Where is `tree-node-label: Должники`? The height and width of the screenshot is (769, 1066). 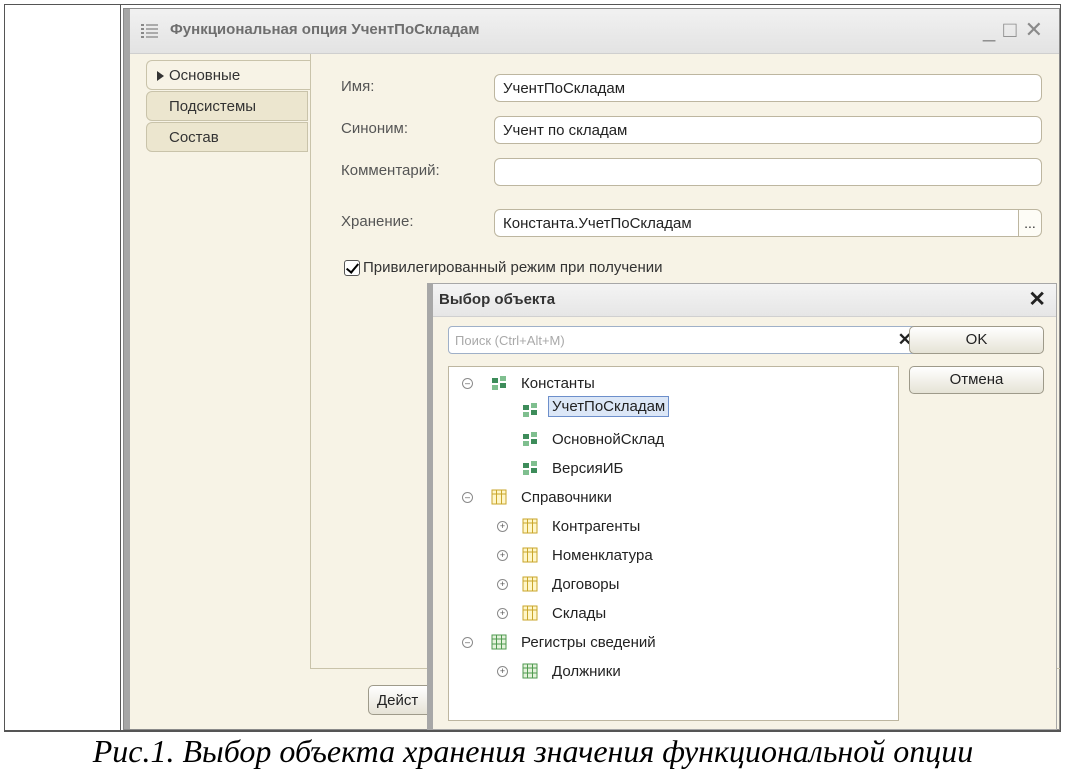
tree-node-label: Должники is located at coordinates (586, 671).